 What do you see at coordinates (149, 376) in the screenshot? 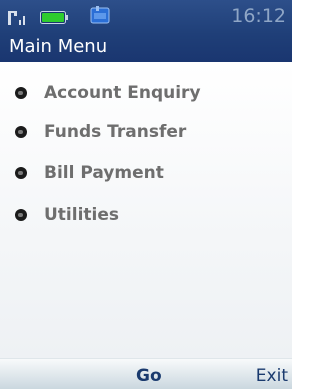
I see `go-softkey: Go` at bounding box center [149, 376].